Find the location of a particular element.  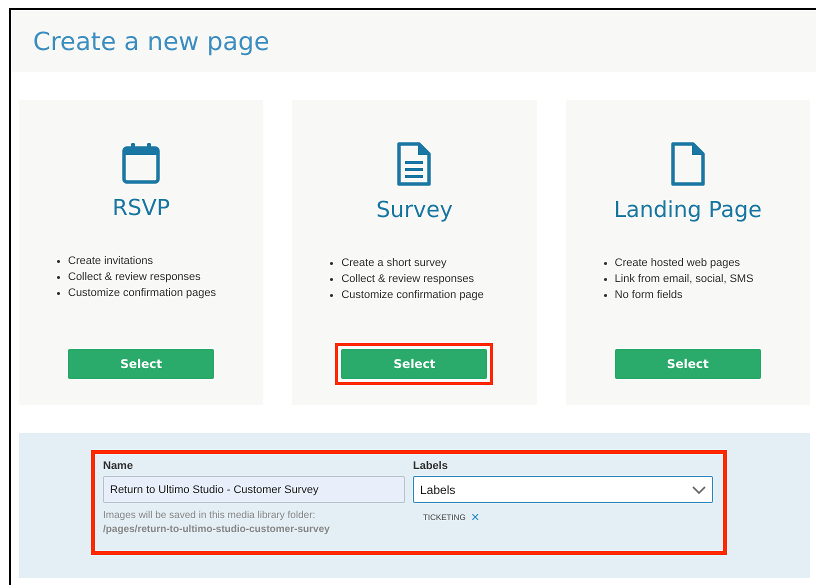

feature-text: Create a short survey is located at coordinates (393, 263).